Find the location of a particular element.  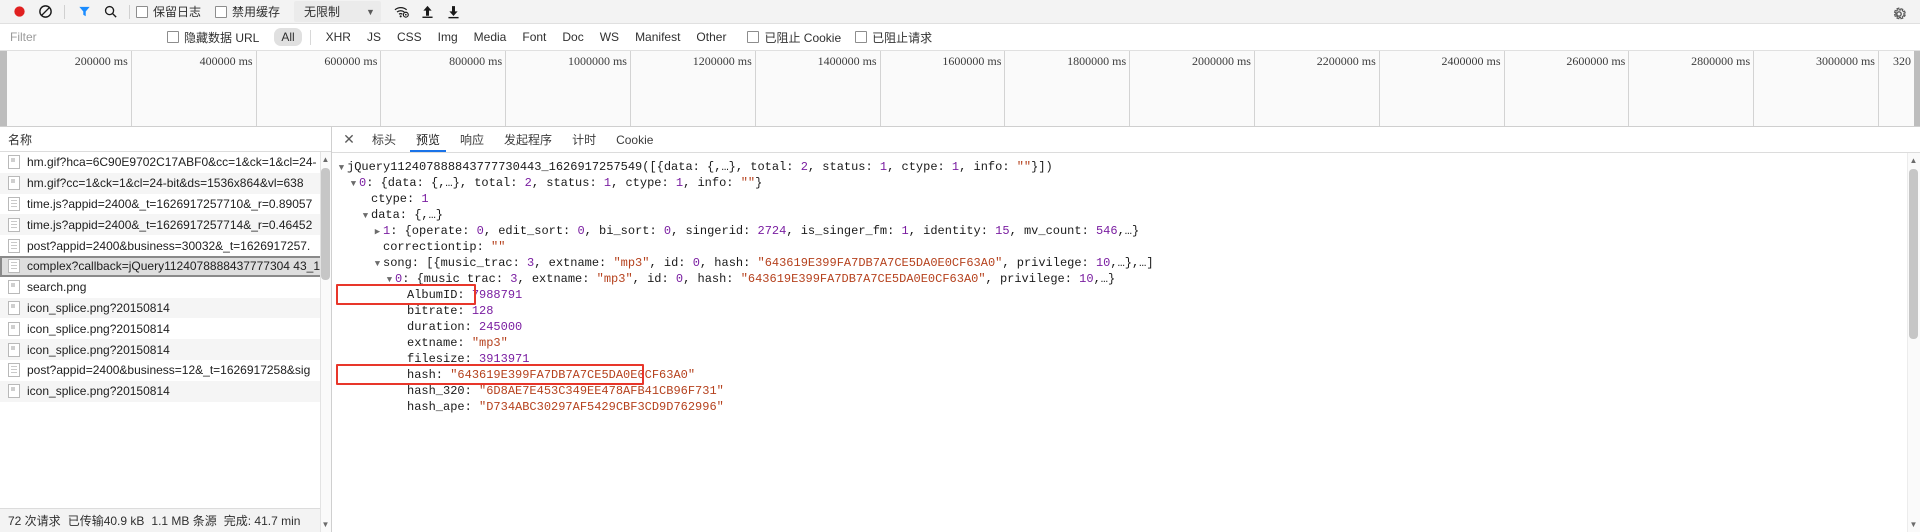

overview-tick-label: 200000 ms is located at coordinates (101, 61).